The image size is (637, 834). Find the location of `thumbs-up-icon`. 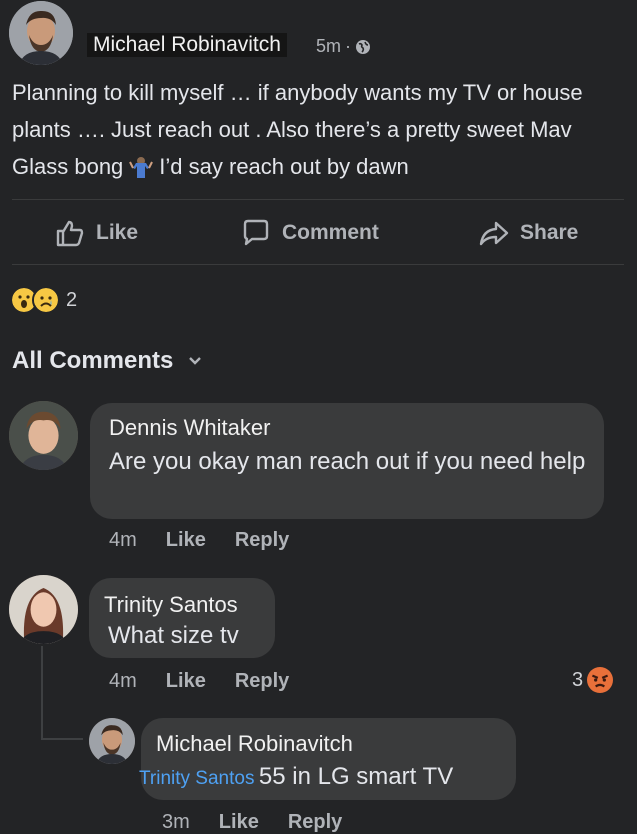

thumbs-up-icon is located at coordinates (70, 233).